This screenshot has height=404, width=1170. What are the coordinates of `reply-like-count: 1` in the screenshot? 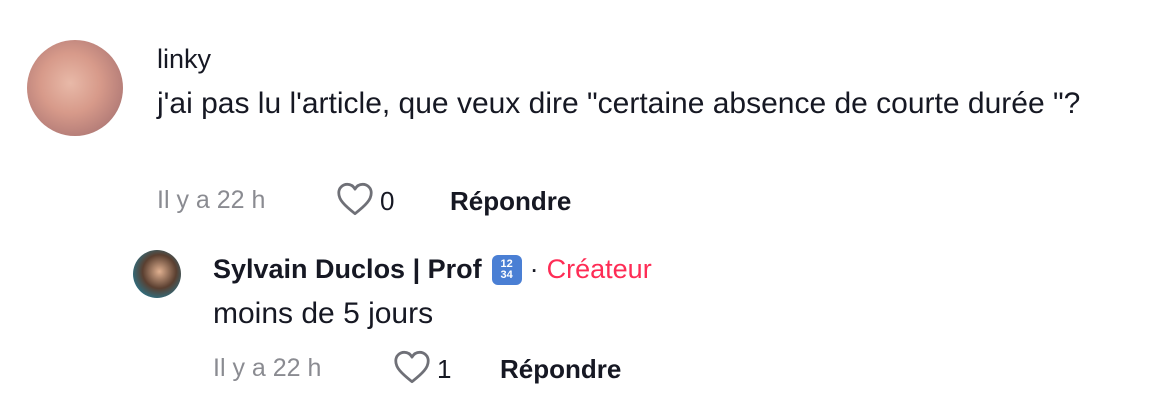 It's located at (444, 369).